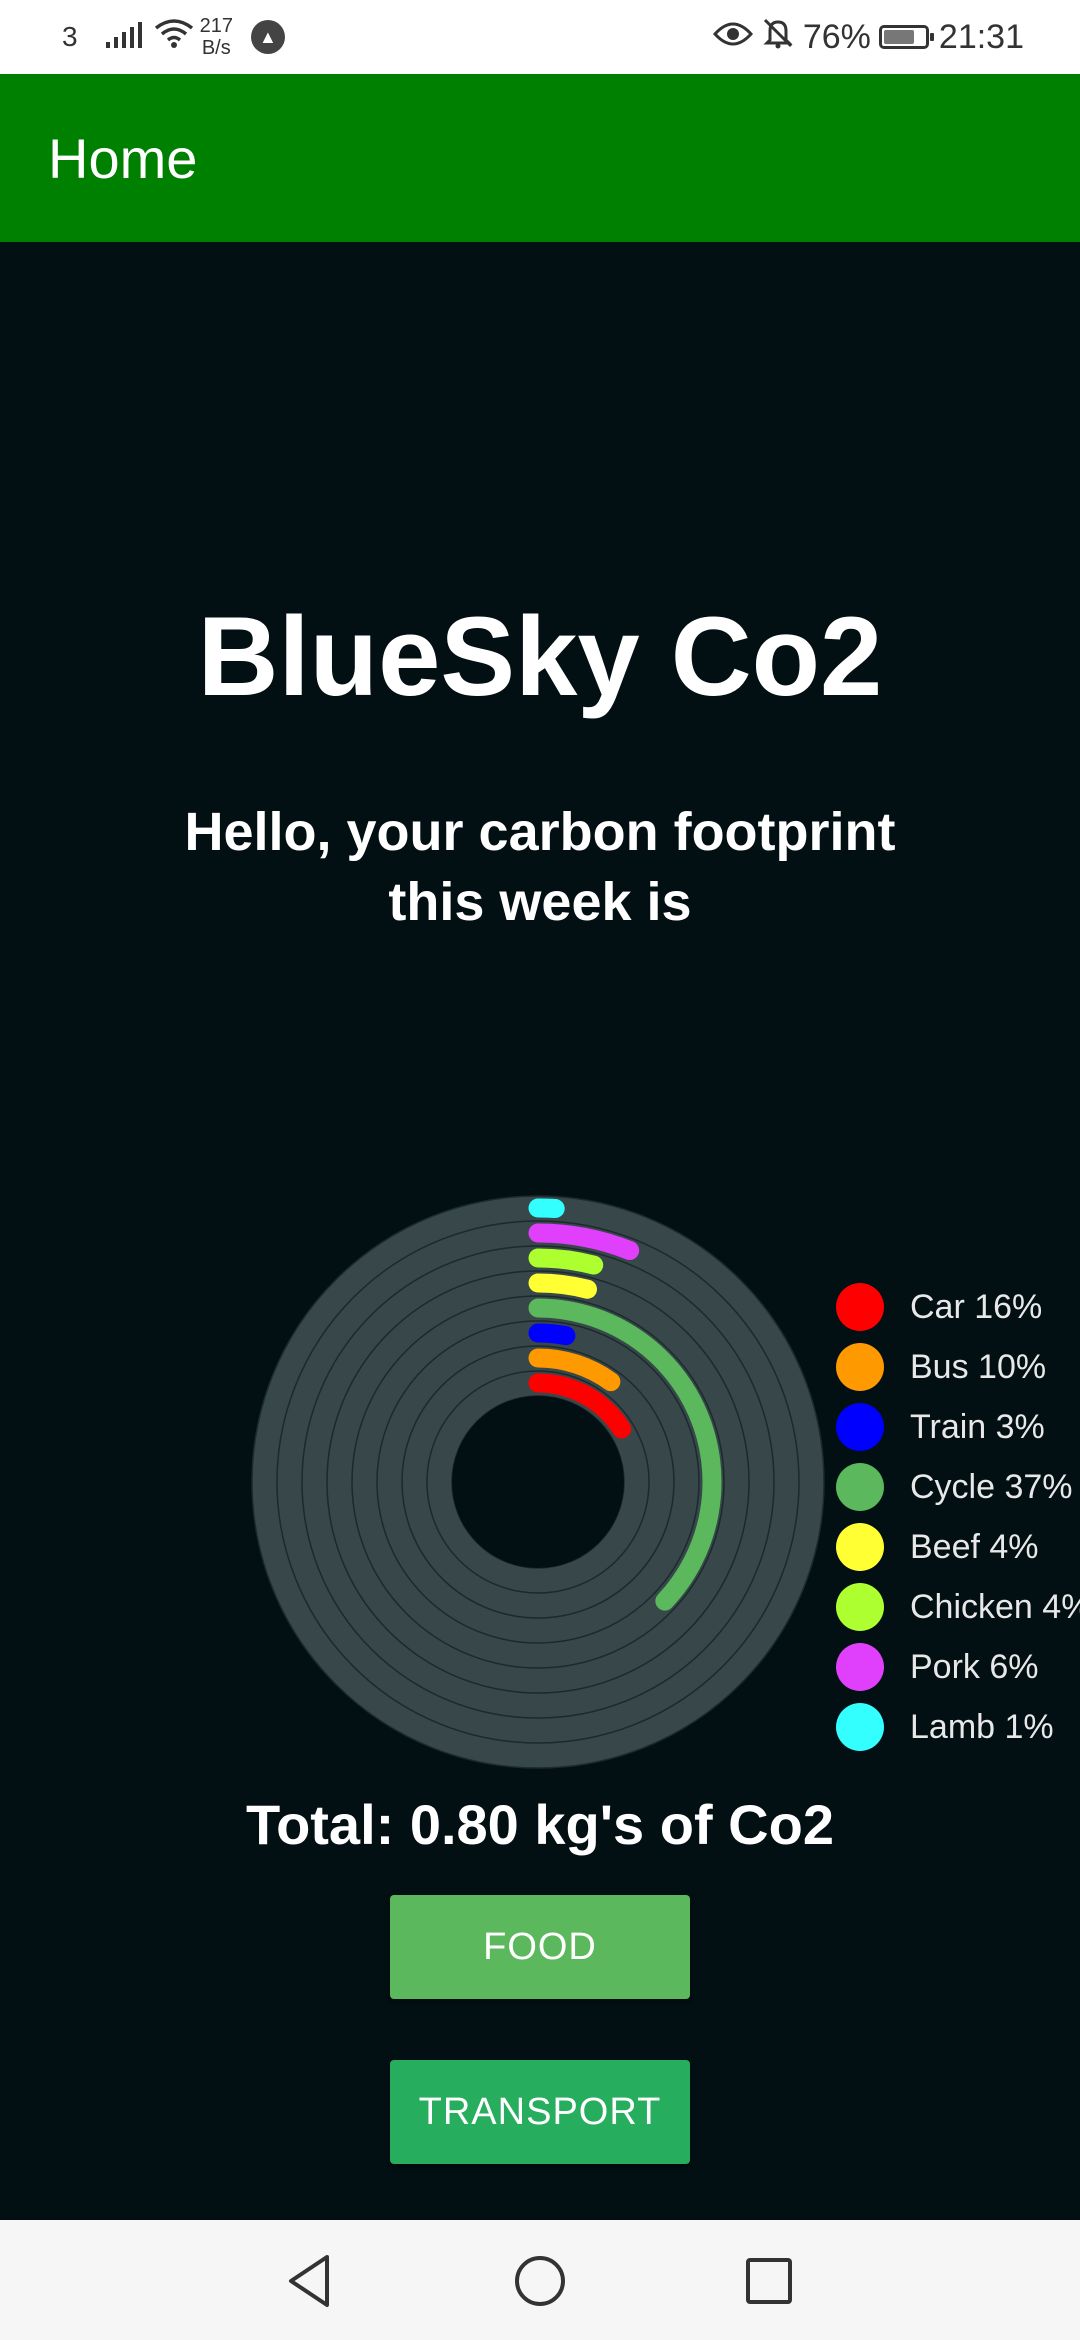  I want to click on chart-center-hole, so click(538, 1482).